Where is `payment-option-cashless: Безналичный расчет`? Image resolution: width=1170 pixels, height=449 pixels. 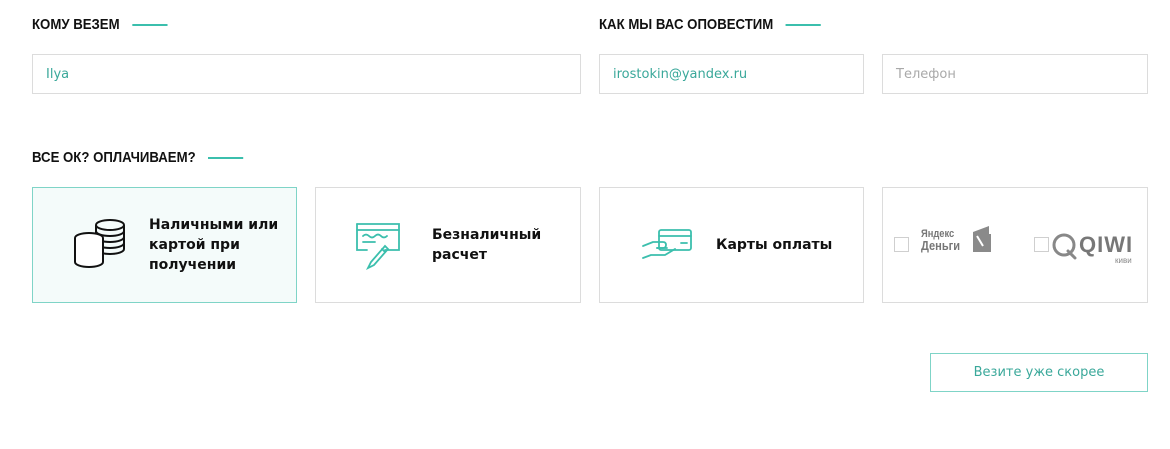
payment-option-cashless: Безналичный расчет is located at coordinates (448, 245).